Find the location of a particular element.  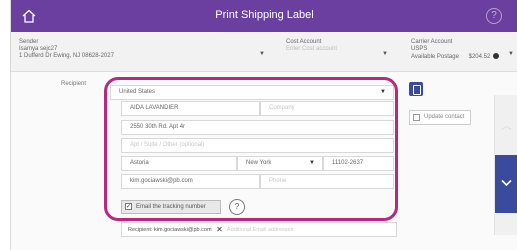

additional-emails-placeholder: Additional Email addresses is located at coordinates (260, 230).